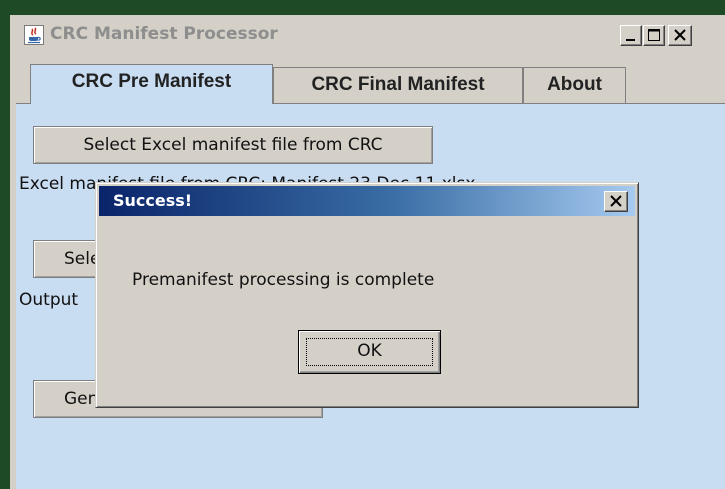 This screenshot has width=725, height=489. I want to click on tab-about: About, so click(574, 85).